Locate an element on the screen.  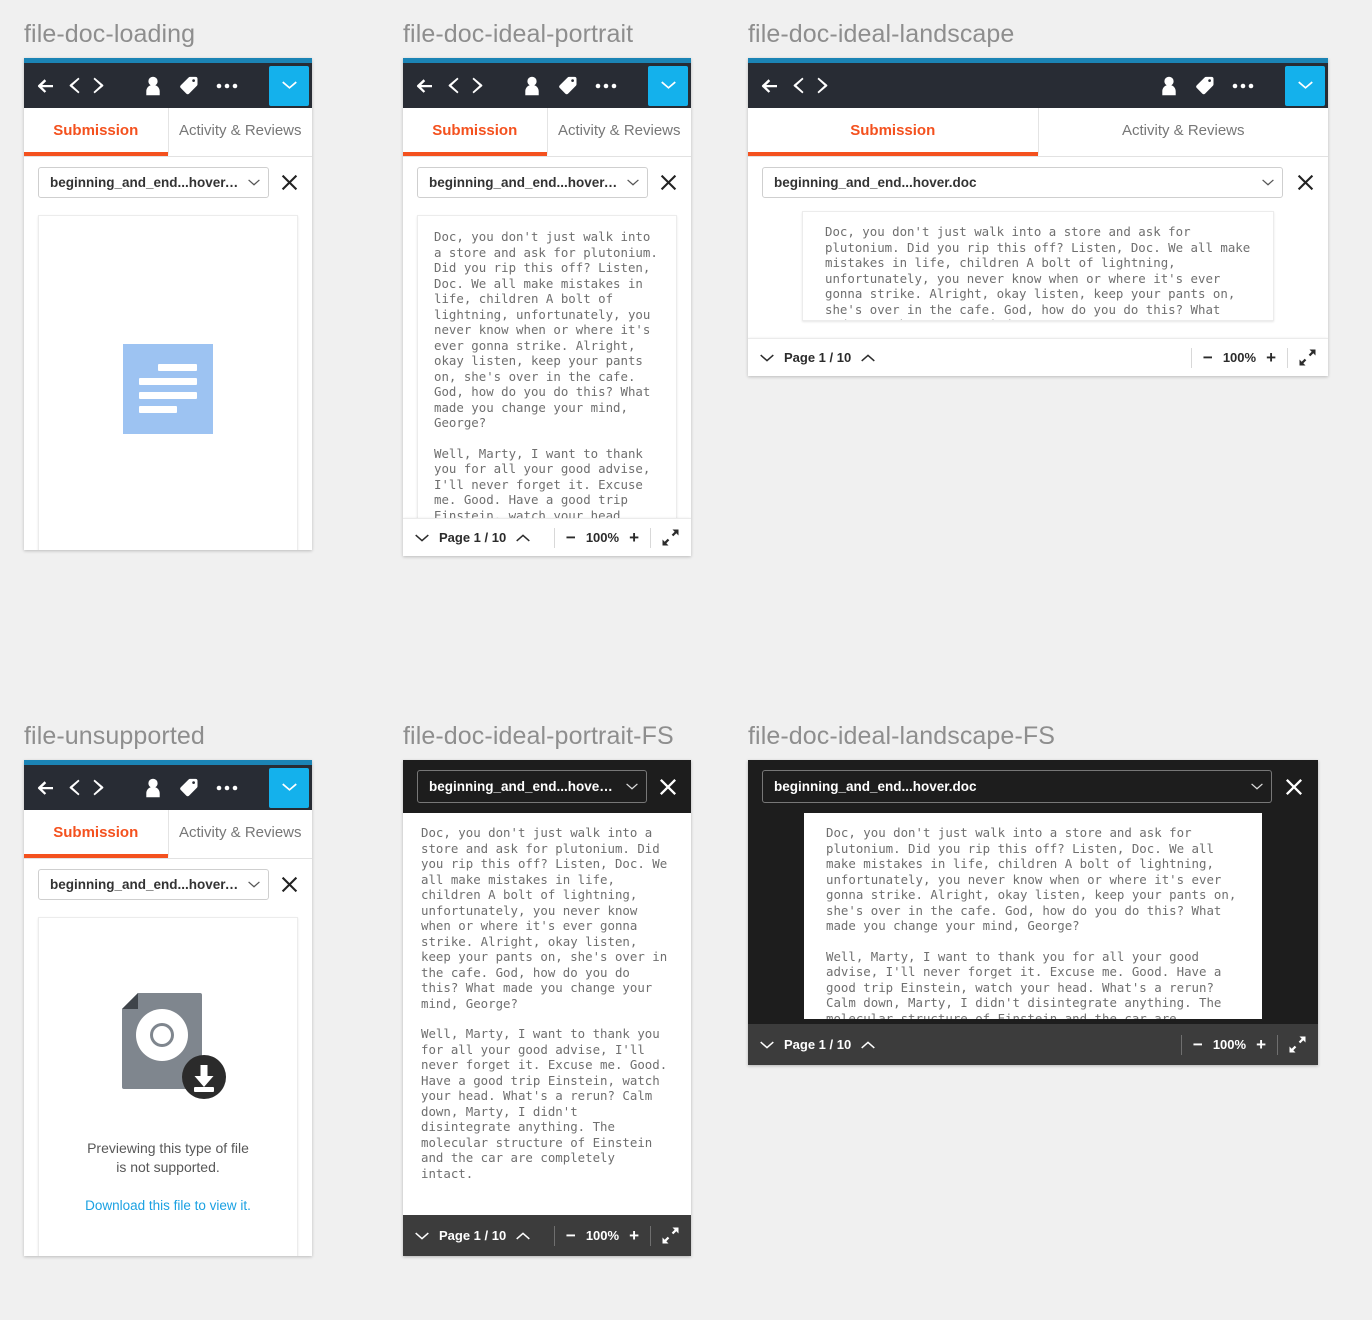
page-indicator-label: Page 1 / 10 is located at coordinates (473, 537).